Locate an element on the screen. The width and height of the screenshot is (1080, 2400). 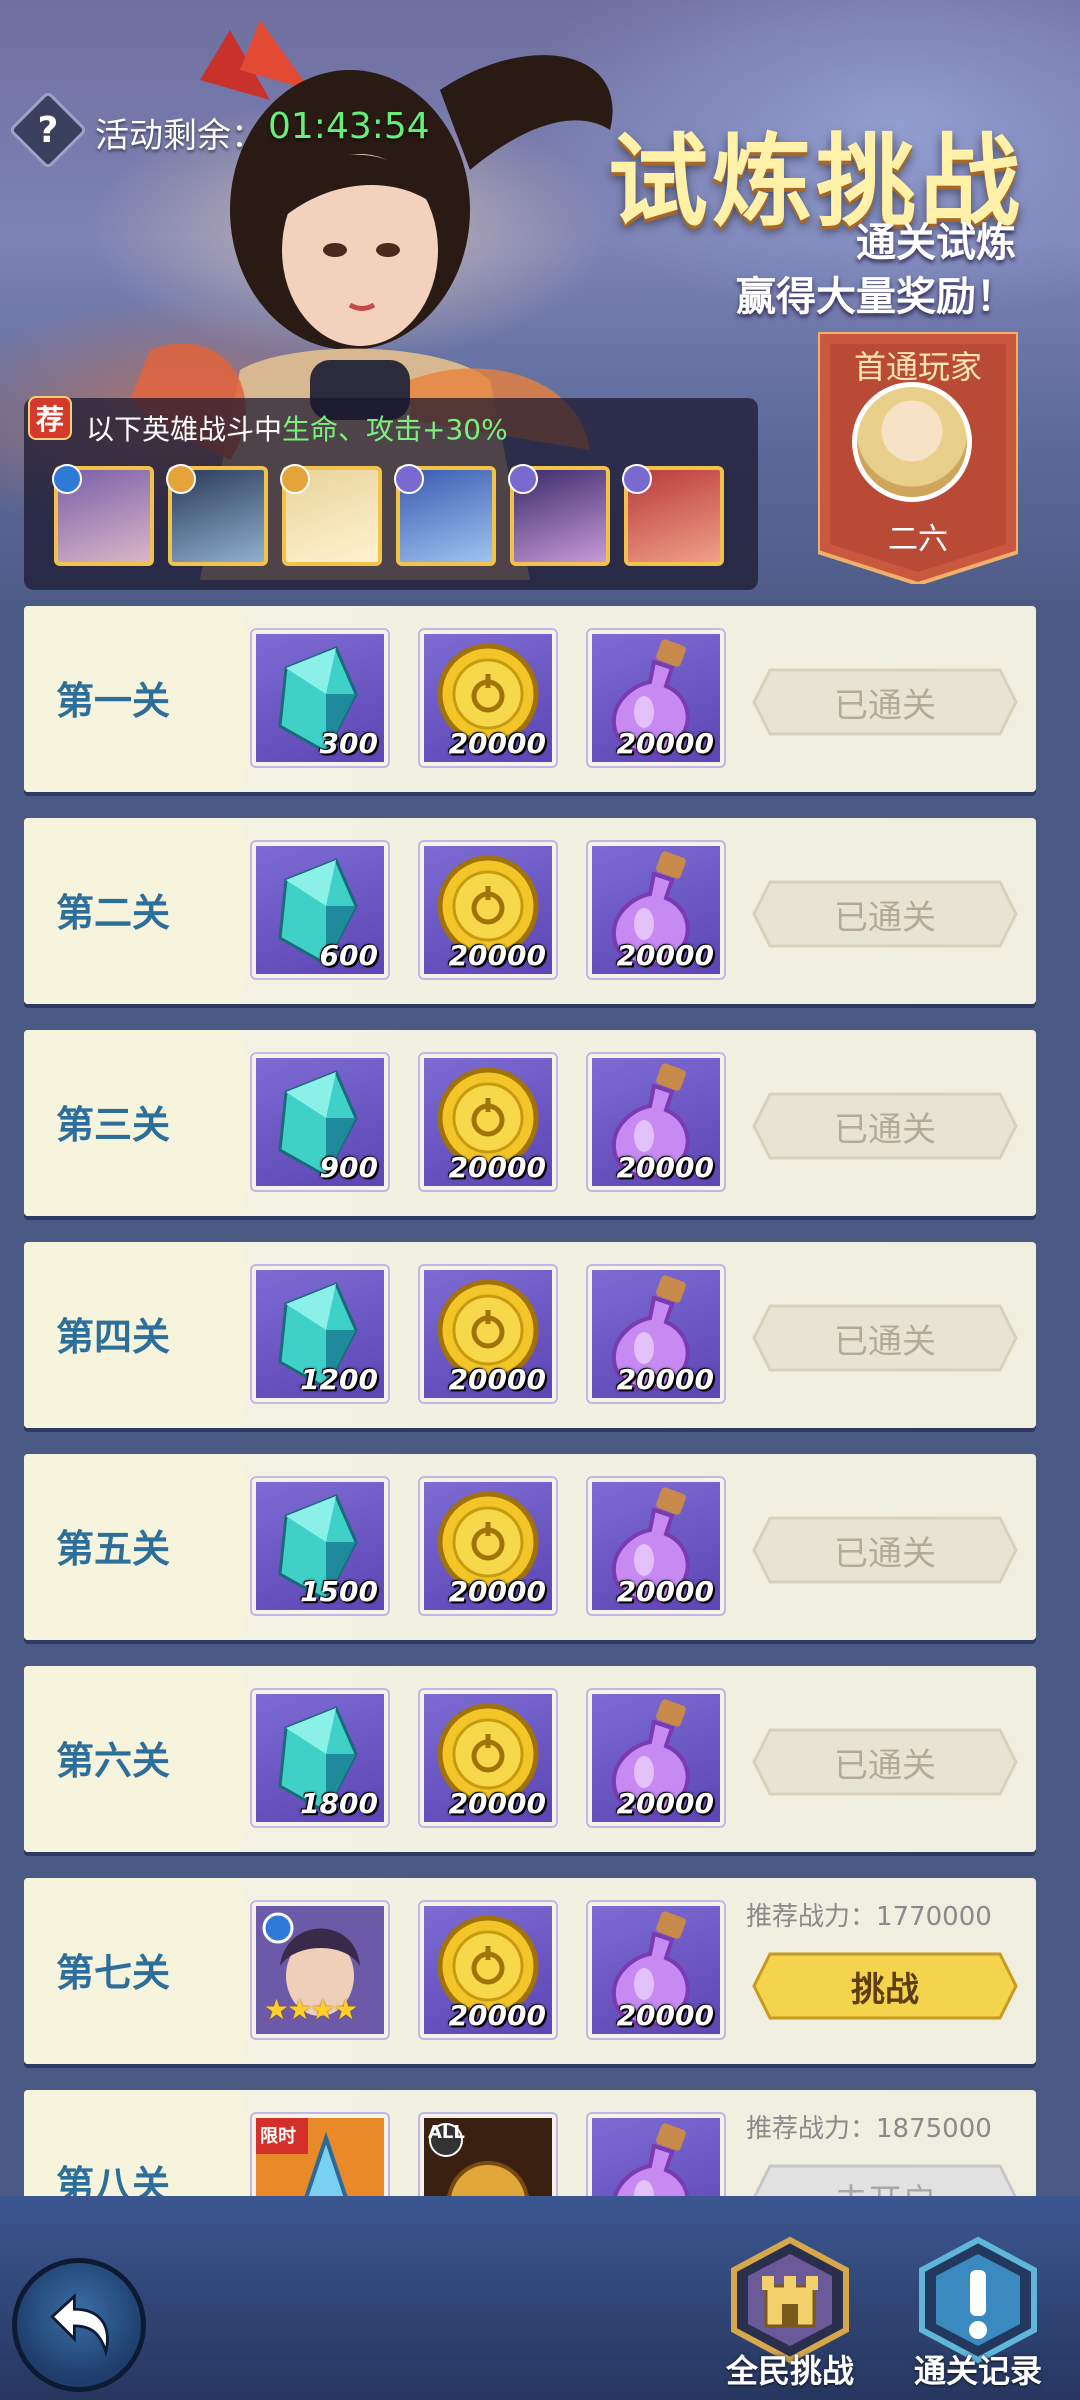
event-timer-label: 活动剩余： is located at coordinates (180, 136).